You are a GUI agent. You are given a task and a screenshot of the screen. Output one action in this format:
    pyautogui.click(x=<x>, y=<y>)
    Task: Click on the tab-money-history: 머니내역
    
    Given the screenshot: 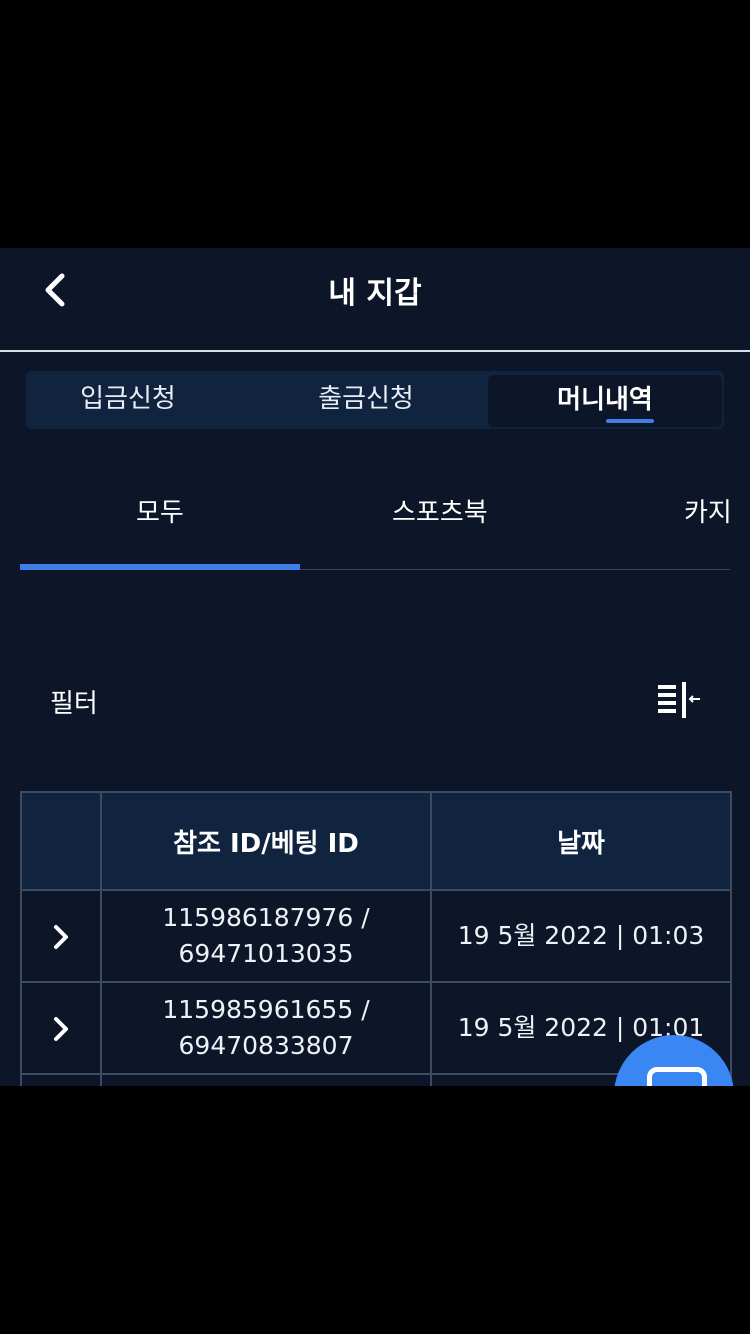 What is the action you would take?
    pyautogui.click(x=605, y=401)
    